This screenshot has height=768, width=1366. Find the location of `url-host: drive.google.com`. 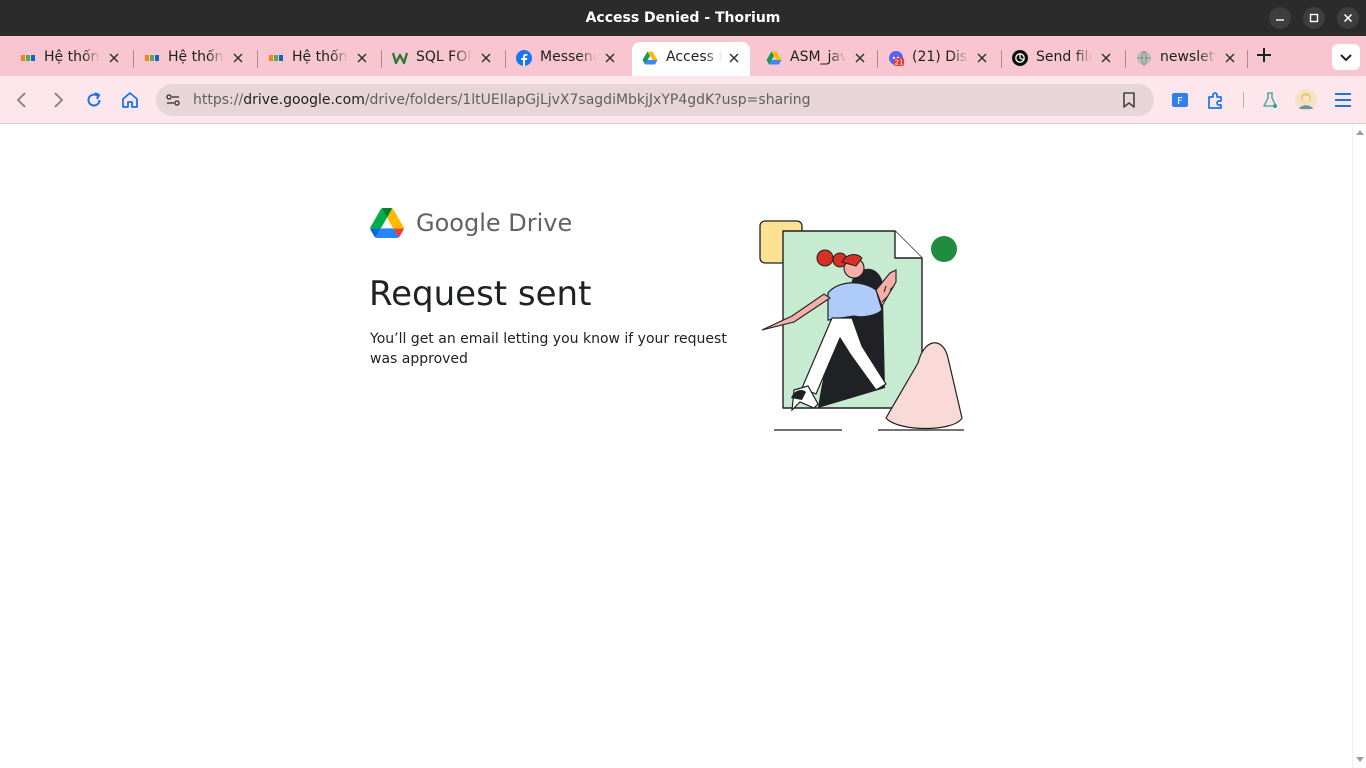

url-host: drive.google.com is located at coordinates (304, 100).